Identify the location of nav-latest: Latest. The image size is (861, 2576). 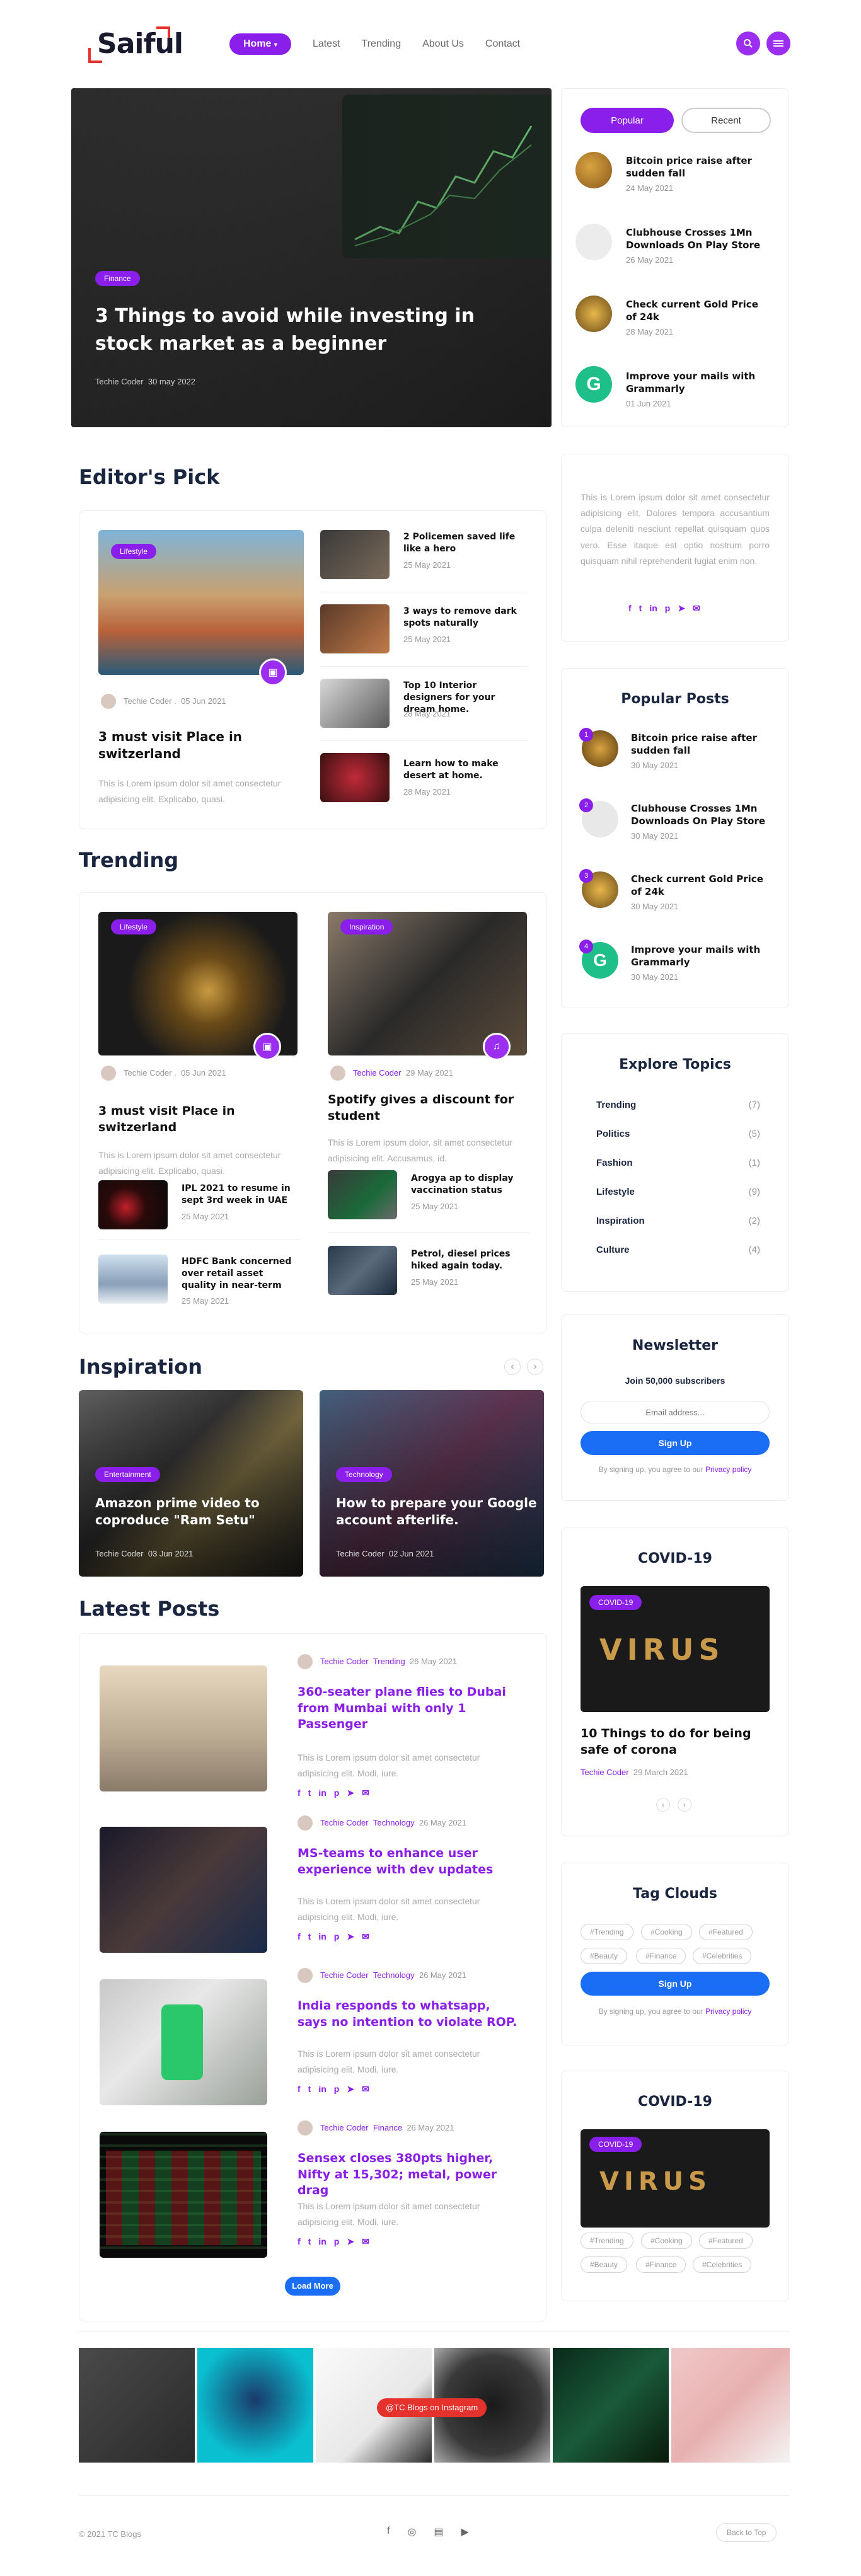
(326, 44).